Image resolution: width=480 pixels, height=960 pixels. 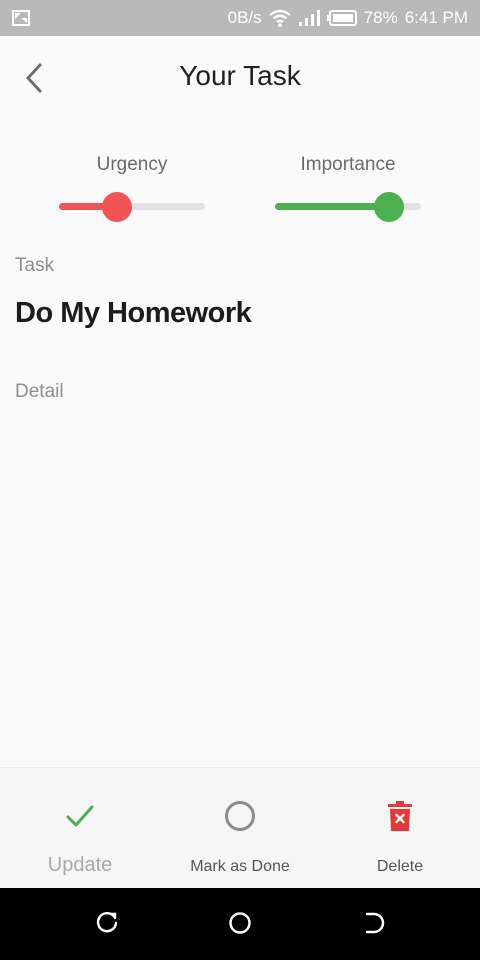 I want to click on recent-apps-icon, so click(x=107, y=925).